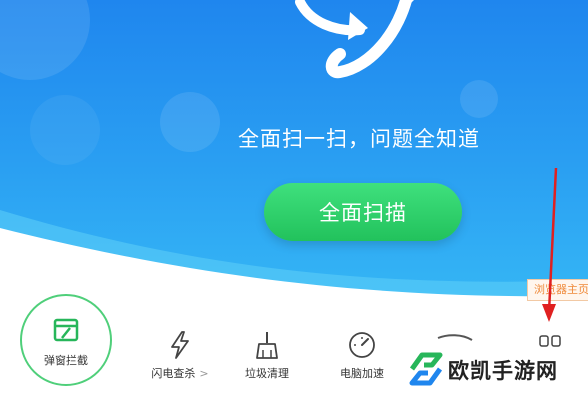 The width and height of the screenshot is (588, 396). I want to click on broom-icon, so click(267, 345).